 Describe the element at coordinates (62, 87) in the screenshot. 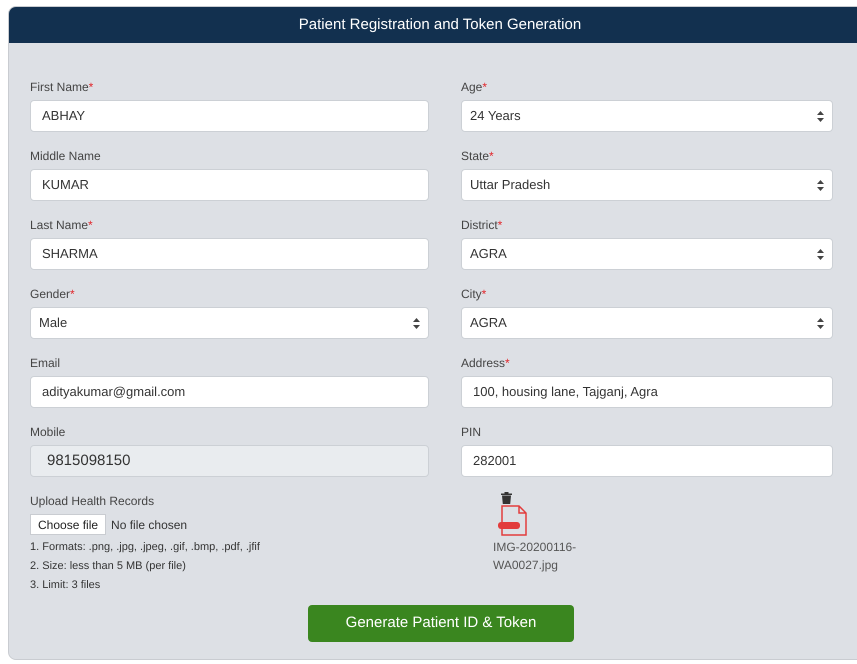

I see `field-label: First Name*` at that location.